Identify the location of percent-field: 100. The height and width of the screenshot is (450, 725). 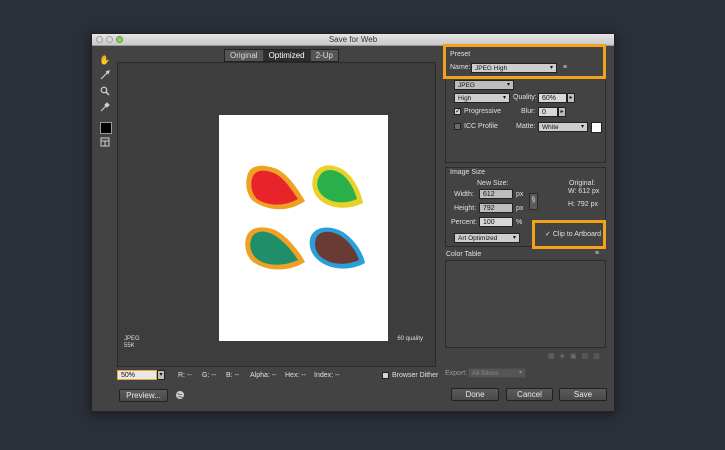
(496, 222).